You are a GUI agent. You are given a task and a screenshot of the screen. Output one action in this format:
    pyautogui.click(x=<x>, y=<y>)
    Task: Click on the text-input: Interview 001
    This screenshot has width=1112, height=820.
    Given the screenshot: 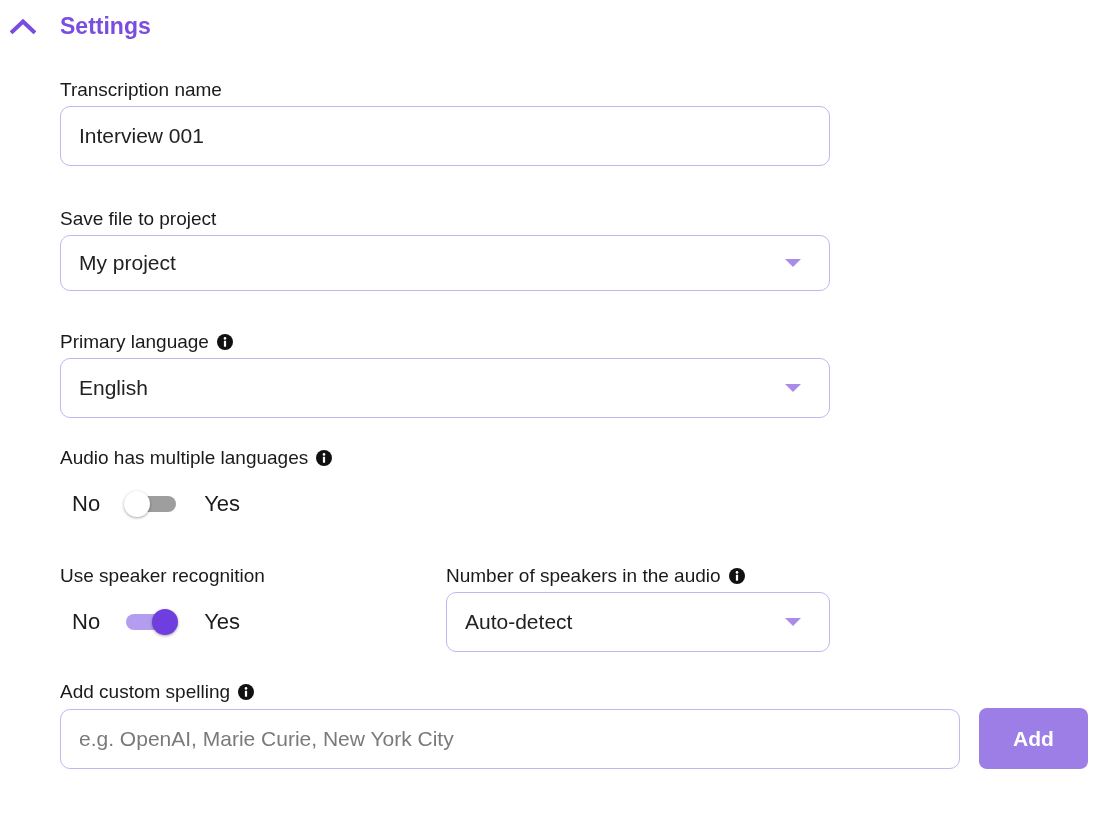 What is the action you would take?
    pyautogui.click(x=445, y=136)
    